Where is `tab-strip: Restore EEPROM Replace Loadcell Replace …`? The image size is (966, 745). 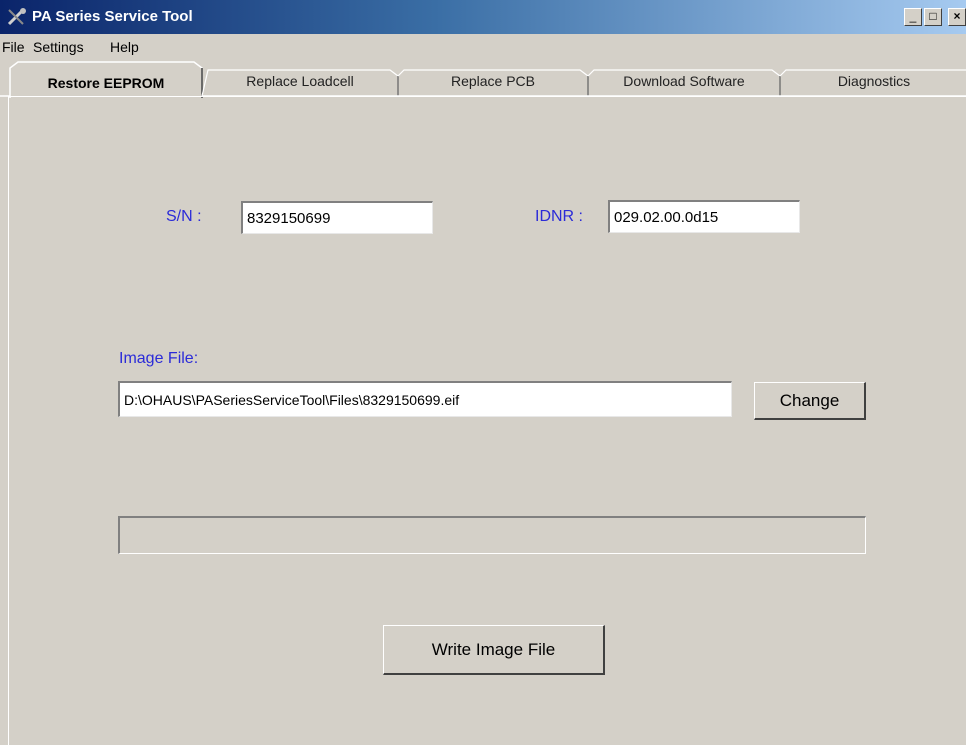
tab-strip: Restore EEPROM Replace Loadcell Replace … is located at coordinates (483, 80).